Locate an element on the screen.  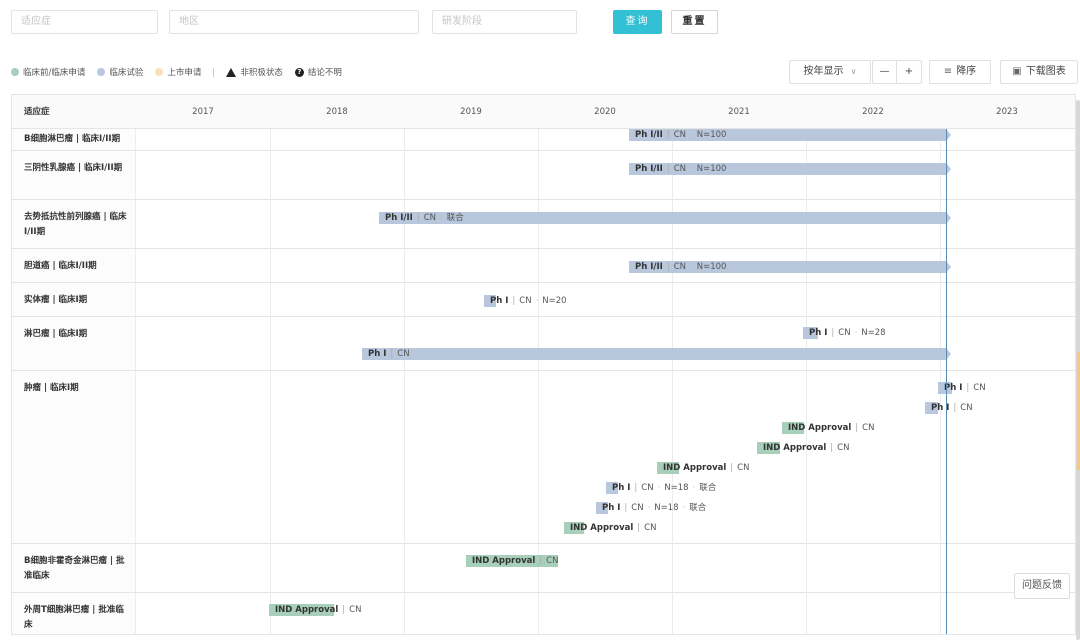
bar-label: Ph I/II | CN · 联合 is located at coordinates (424, 218).